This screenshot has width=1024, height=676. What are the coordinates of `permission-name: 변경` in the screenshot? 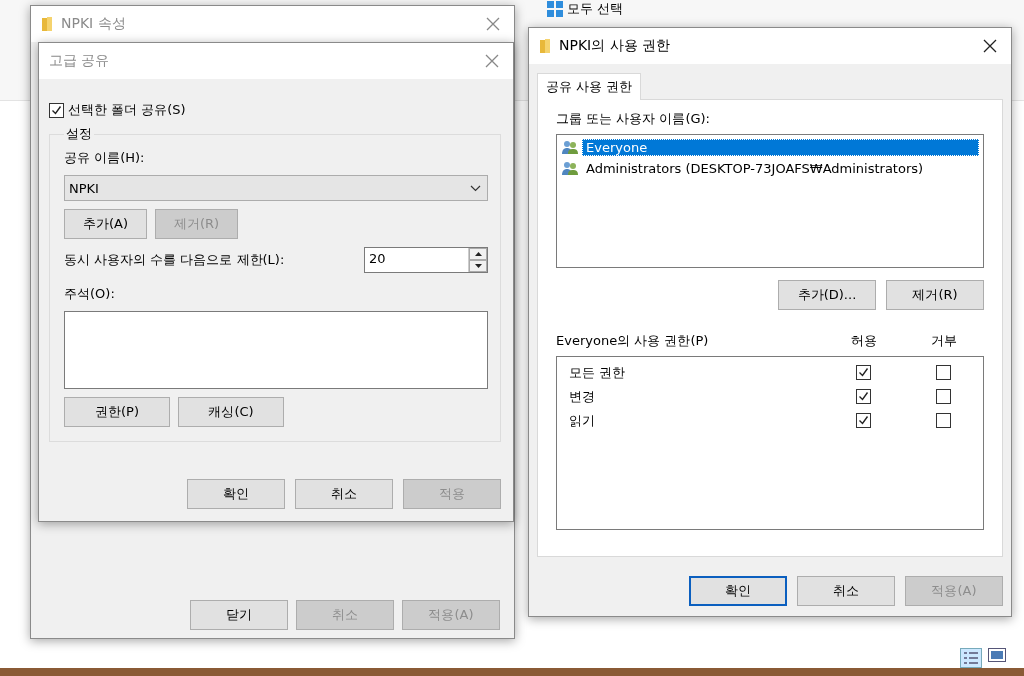 It's located at (582, 396).